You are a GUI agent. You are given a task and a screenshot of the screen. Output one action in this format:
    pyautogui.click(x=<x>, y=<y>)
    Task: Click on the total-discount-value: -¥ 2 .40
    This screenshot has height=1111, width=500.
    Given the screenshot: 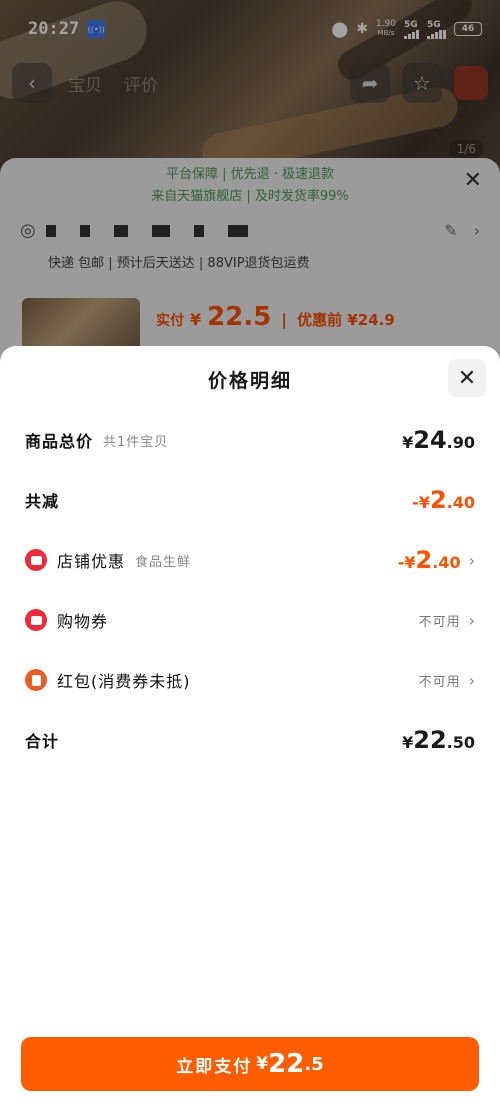 What is the action you would take?
    pyautogui.click(x=443, y=500)
    